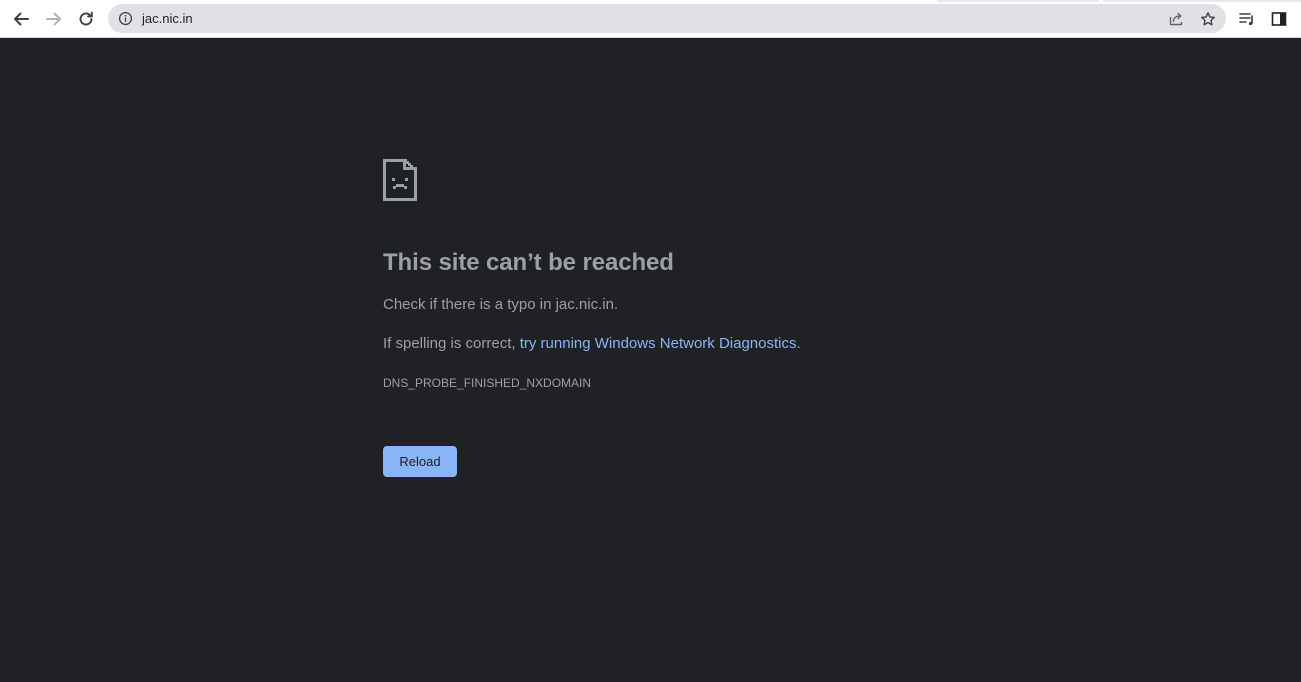 This screenshot has width=1301, height=682. I want to click on forward-arrow-icon, so click(53, 19).